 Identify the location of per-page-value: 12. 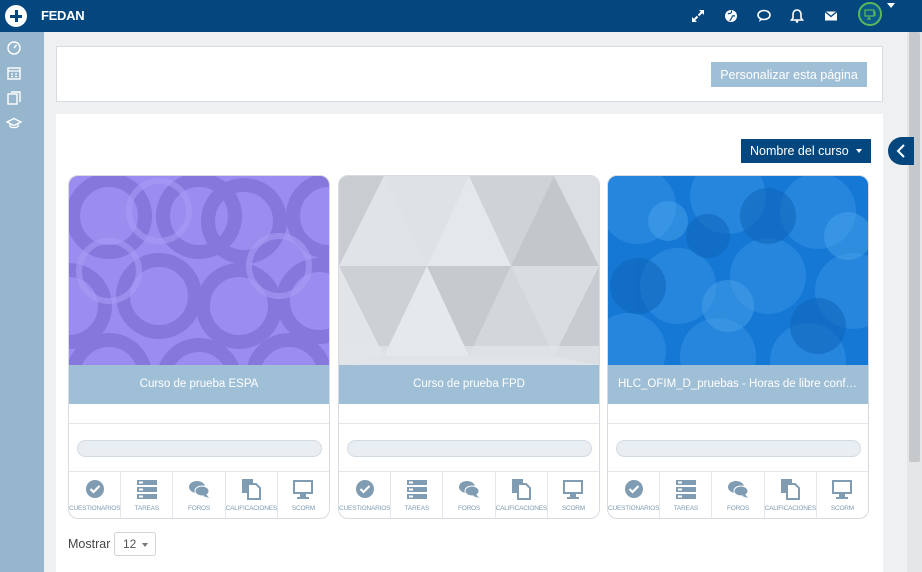
(130, 544).